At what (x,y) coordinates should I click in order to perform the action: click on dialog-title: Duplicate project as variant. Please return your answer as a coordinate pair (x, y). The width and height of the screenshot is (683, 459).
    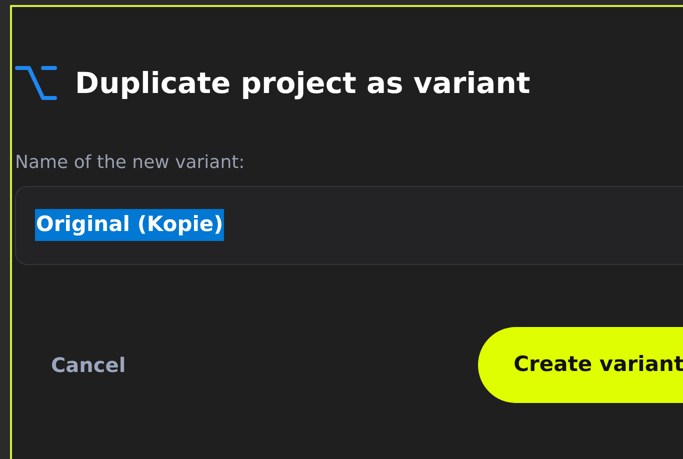
    Looking at the image, I should click on (302, 83).